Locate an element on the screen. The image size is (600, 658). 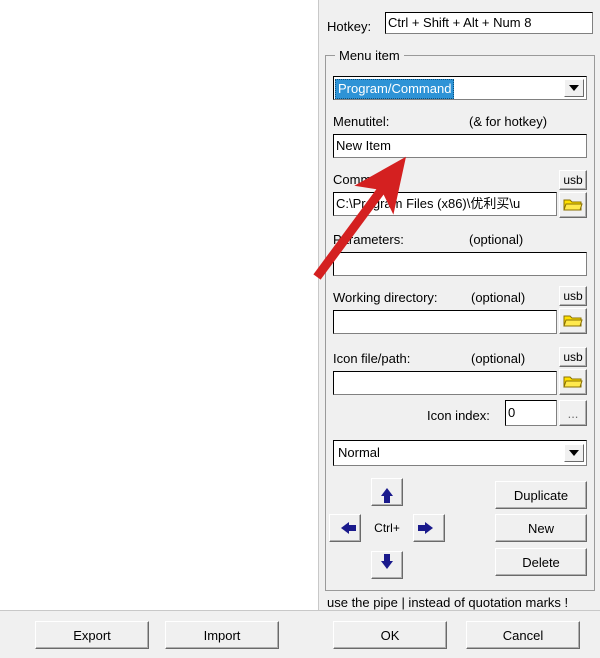
item-type-dropdown-button is located at coordinates (574, 88).